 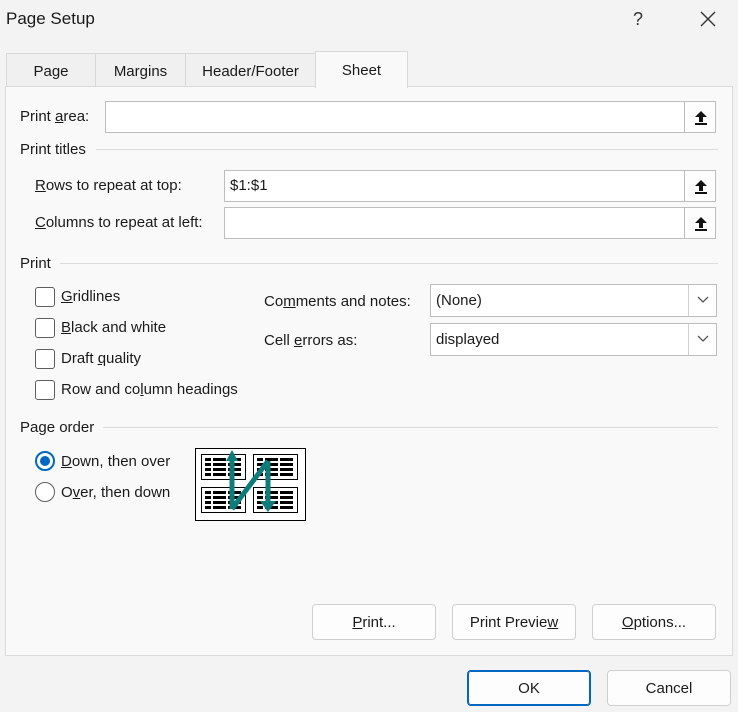 I want to click on tab-sheet: Sheet, so click(x=361, y=69).